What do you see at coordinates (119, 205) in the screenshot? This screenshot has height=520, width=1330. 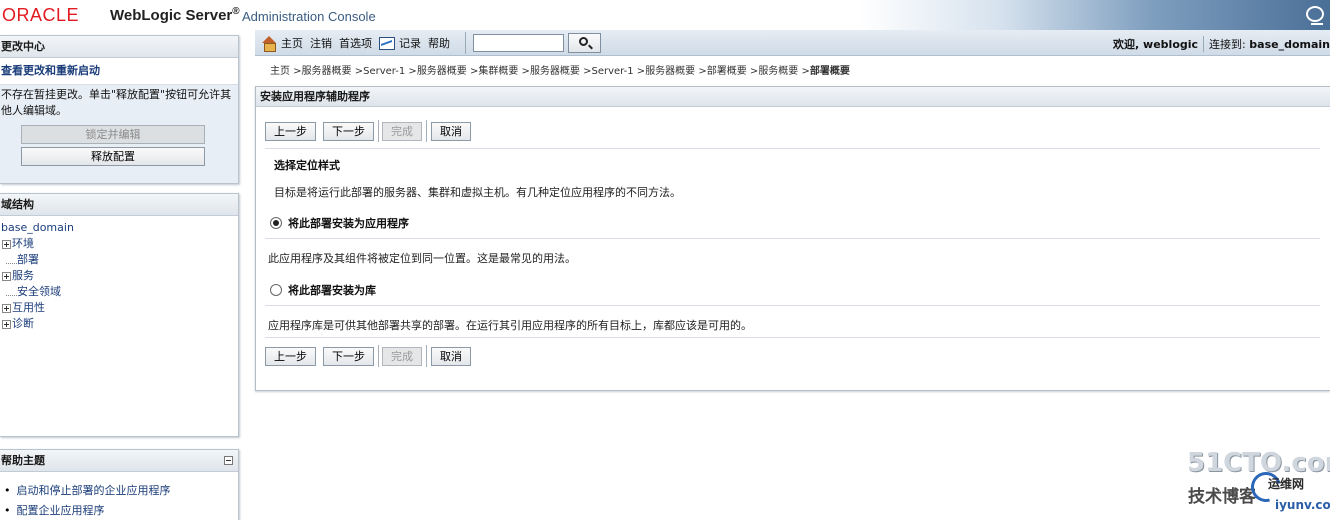 I see `domain-structure-title: 域结构` at bounding box center [119, 205].